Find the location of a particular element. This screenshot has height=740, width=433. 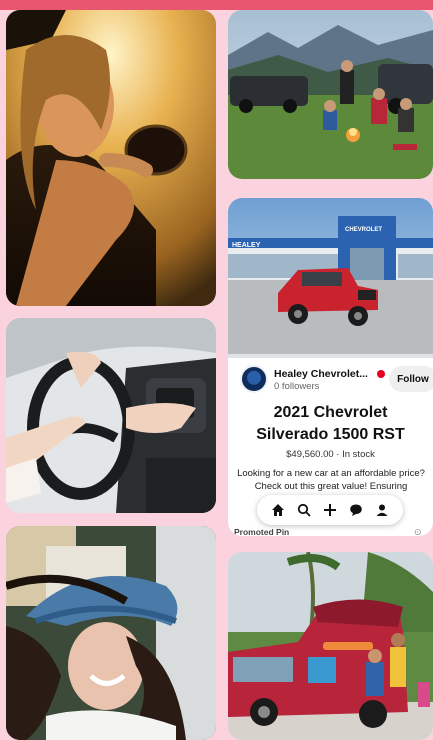

pin-woman-laughing is located at coordinates (111, 633).